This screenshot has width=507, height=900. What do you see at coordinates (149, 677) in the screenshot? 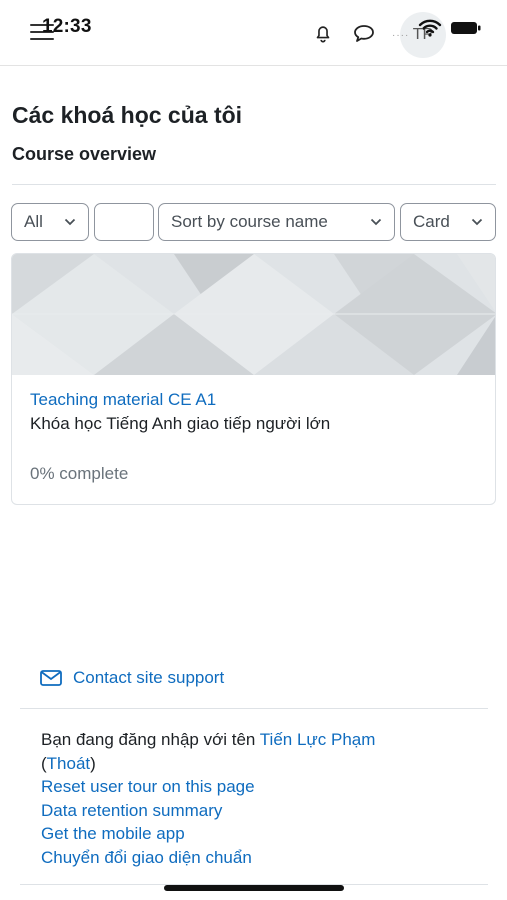
I see `contact-support-label: Contact site support` at bounding box center [149, 677].